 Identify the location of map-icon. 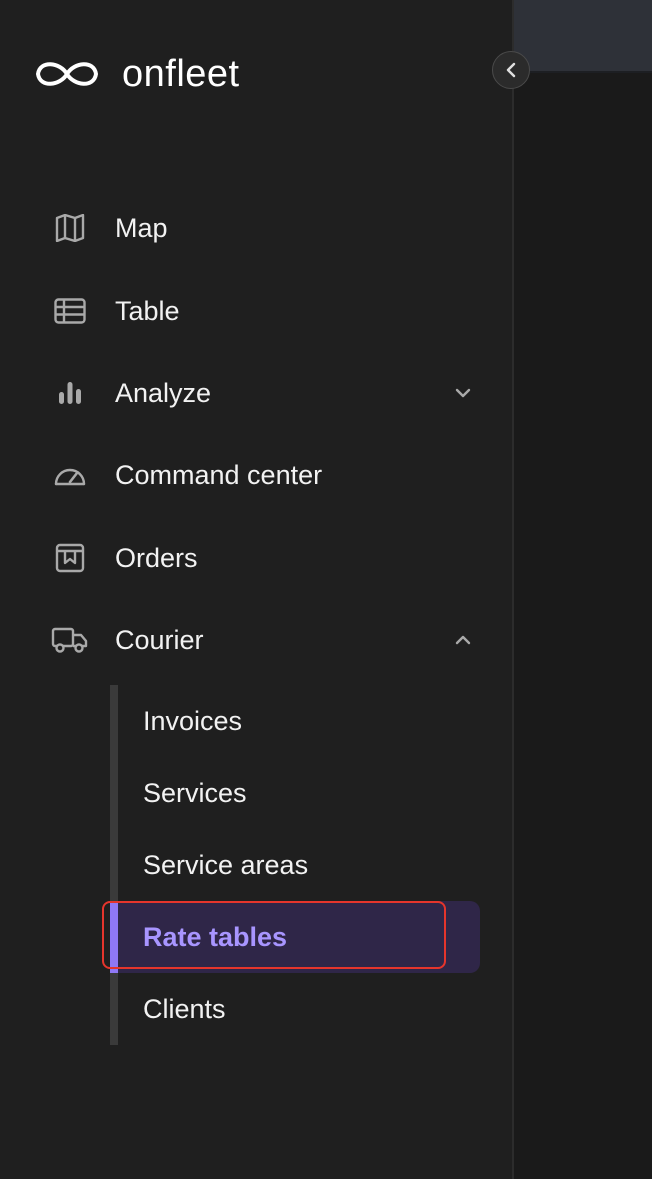
(70, 228).